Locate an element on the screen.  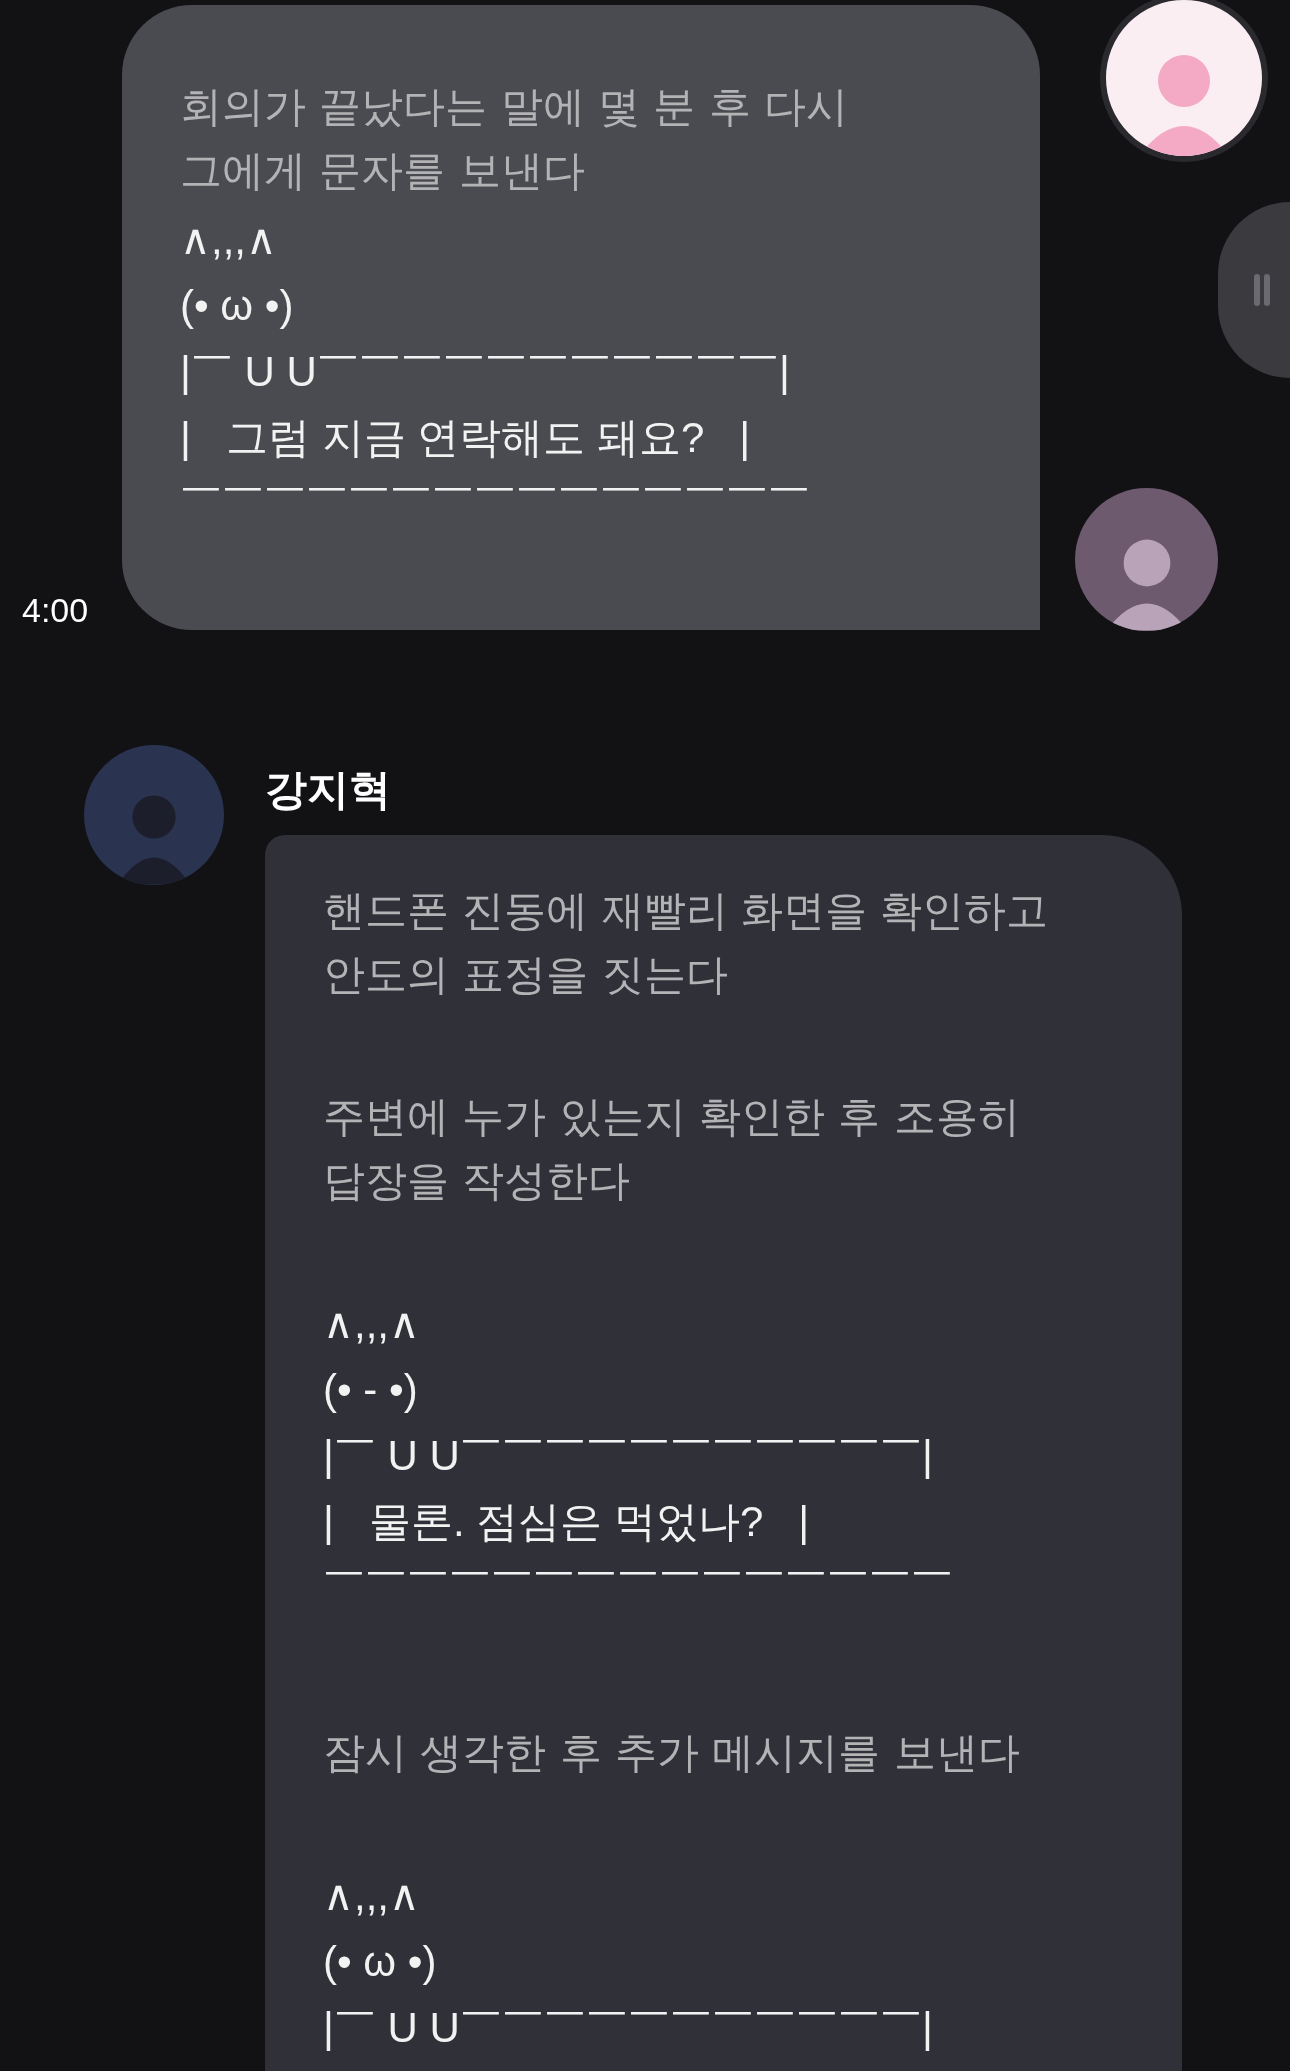
narration-text: 주변에 누가 있는지 확인한 후 조용히 is located at coordinates (672, 1117).